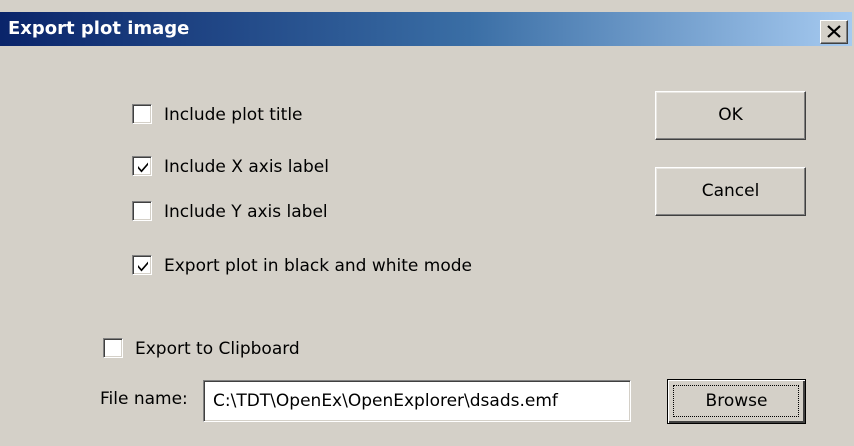 The image size is (854, 446). Describe the element at coordinates (144, 399) in the screenshot. I see `file-name-label: File name:` at that location.